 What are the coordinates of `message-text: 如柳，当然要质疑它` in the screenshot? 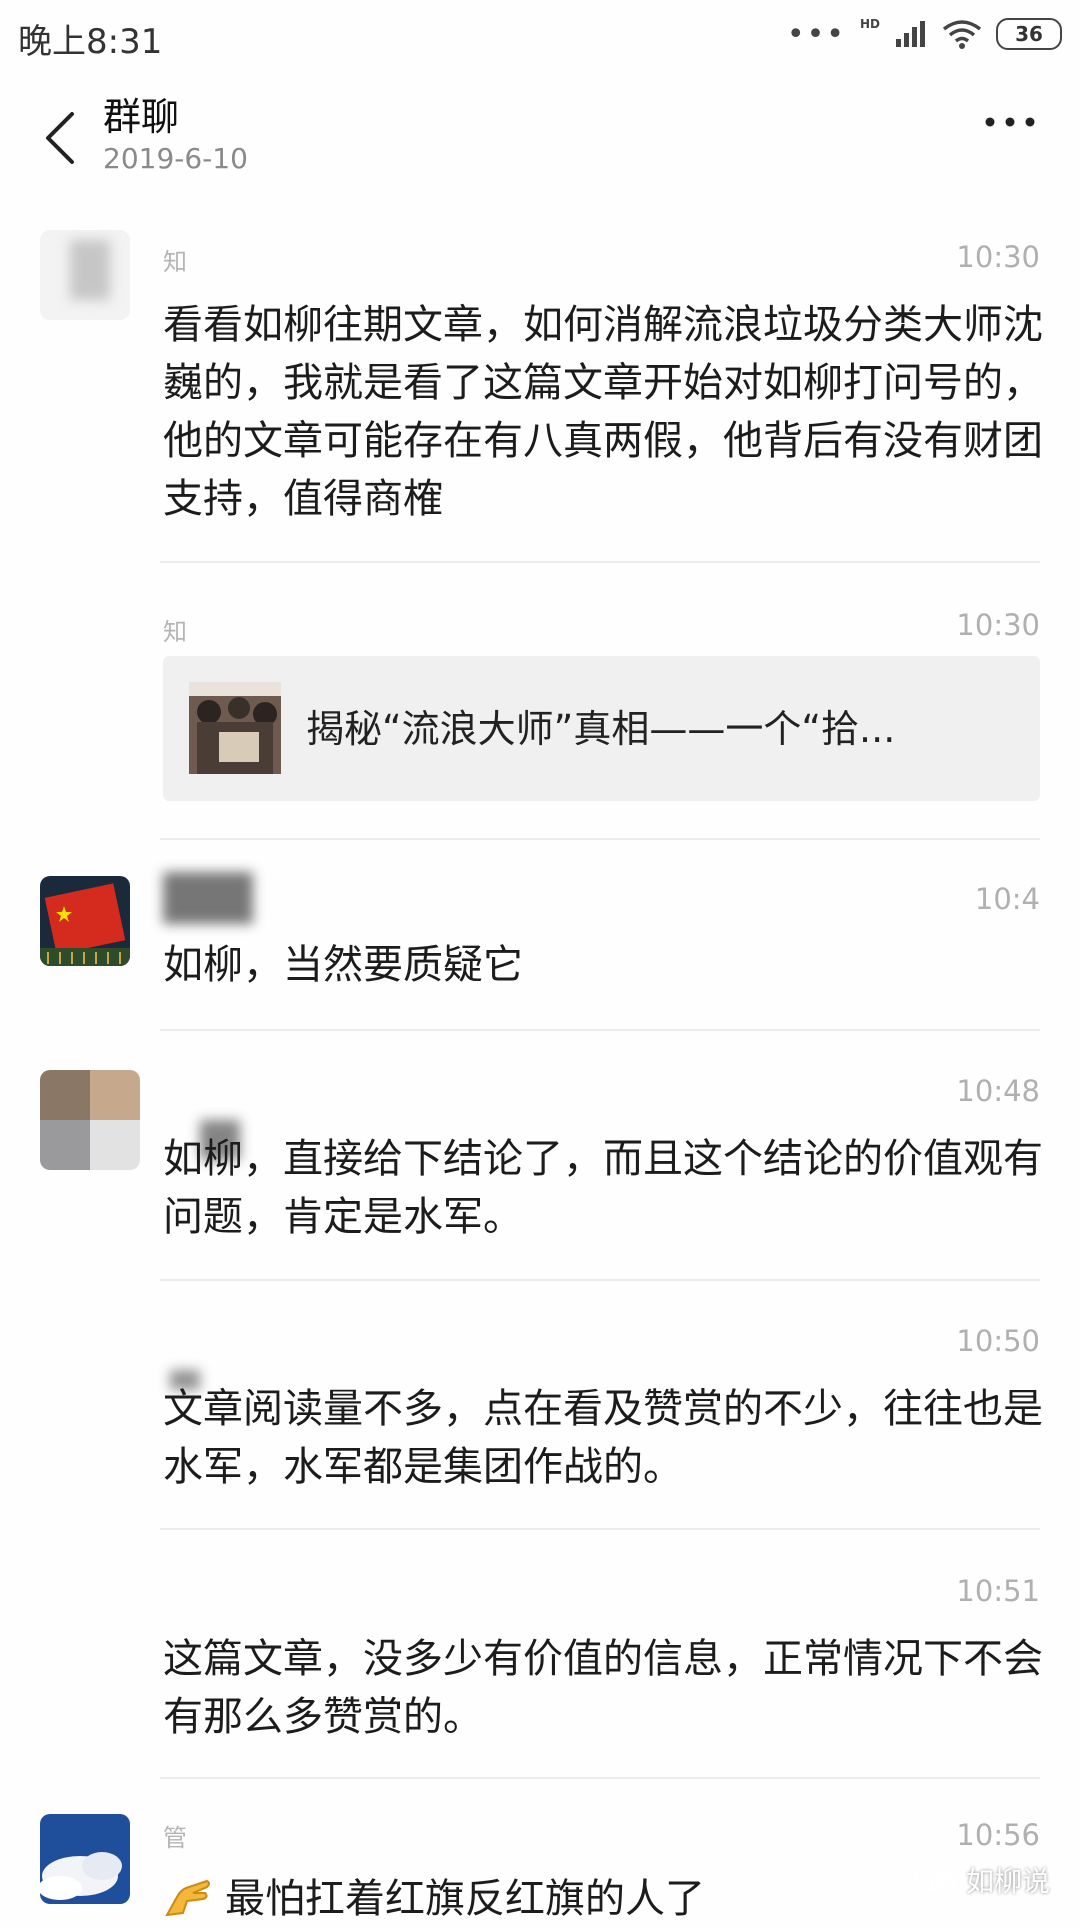 It's located at (343, 965).